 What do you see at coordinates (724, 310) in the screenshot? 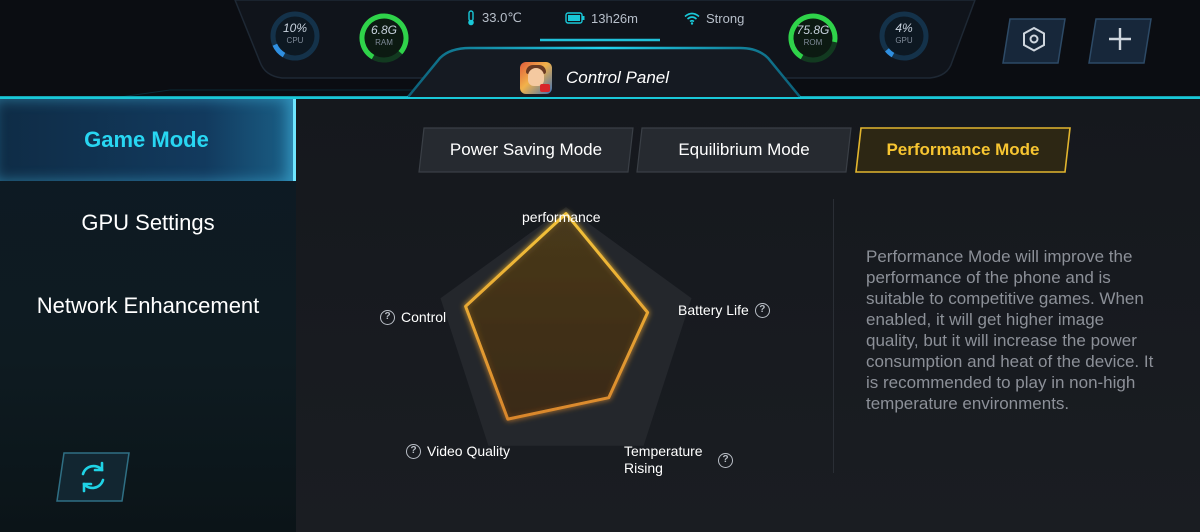
I see `radar-label-battery-life: Battery Life ?` at bounding box center [724, 310].